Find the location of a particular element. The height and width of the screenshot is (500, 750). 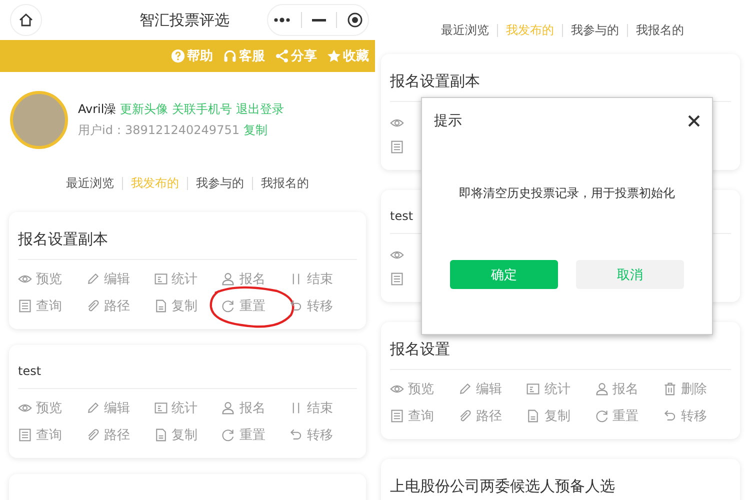

toolbar-button: 分享 is located at coordinates (296, 56).